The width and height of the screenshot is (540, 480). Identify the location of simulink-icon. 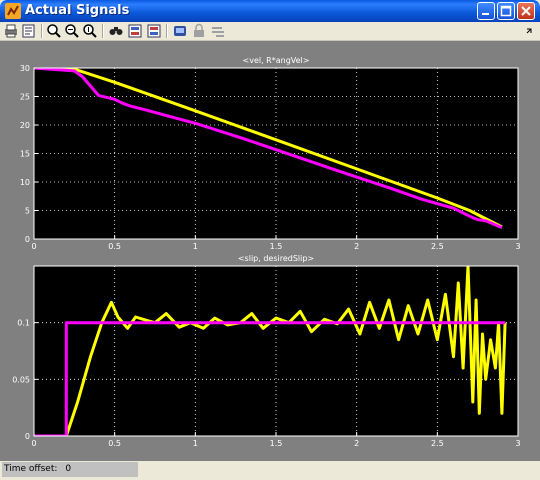
(13, 11).